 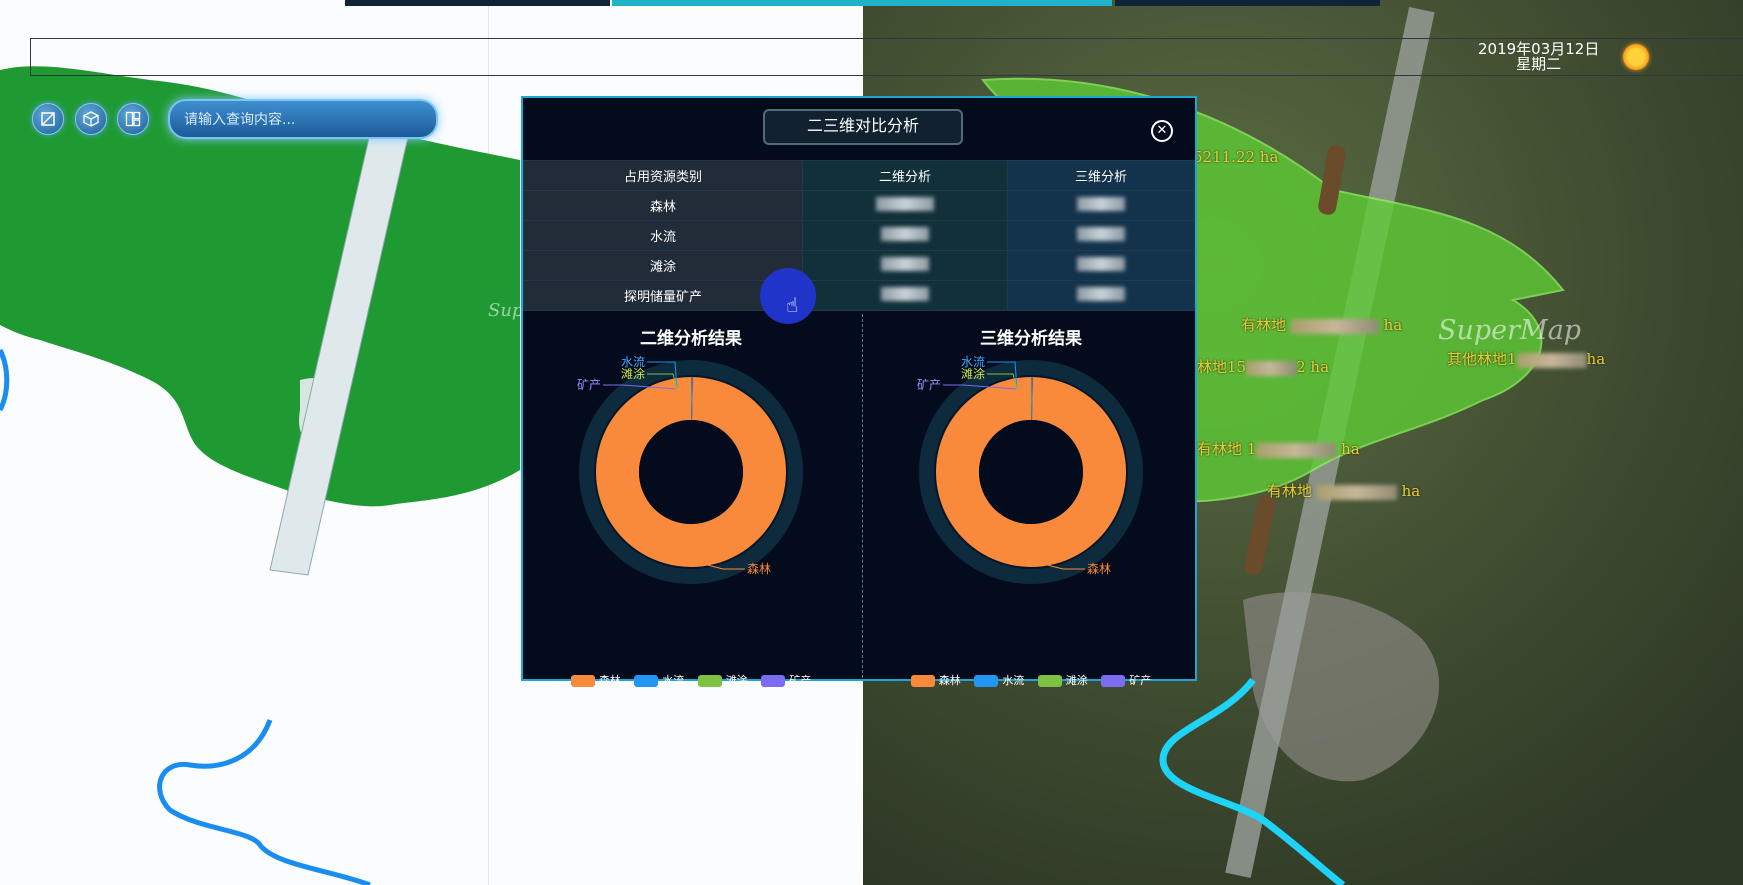 What do you see at coordinates (1101, 175) in the screenshot?
I see `column-header: 三维分析` at bounding box center [1101, 175].